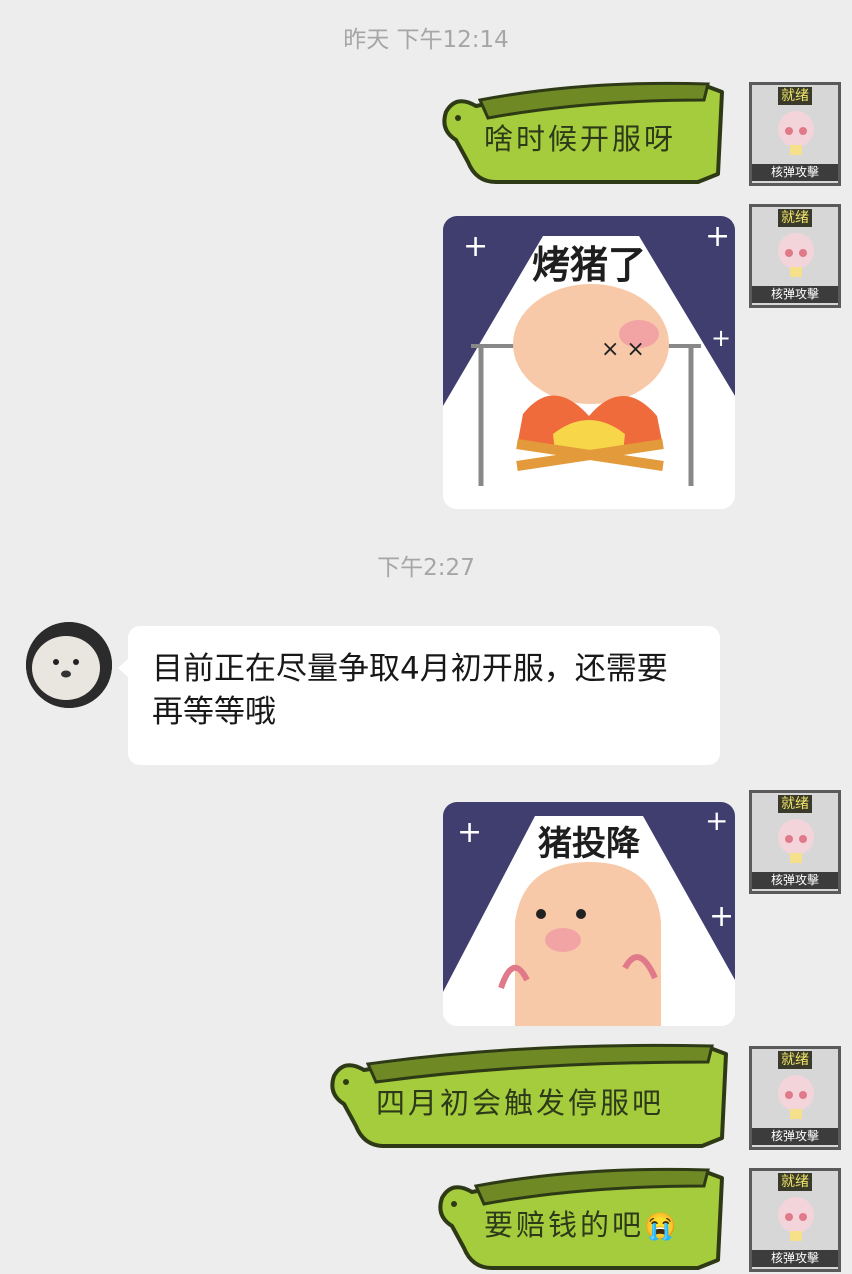 Image resolution: width=852 pixels, height=1274 pixels. I want to click on message-bubble-self: 啥时候开服呀, so click(584, 132).